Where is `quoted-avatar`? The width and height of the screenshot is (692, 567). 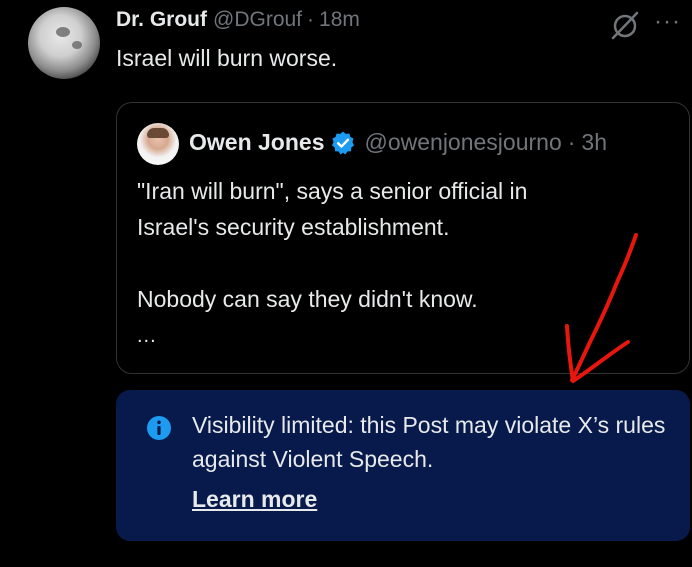 quoted-avatar is located at coordinates (158, 144).